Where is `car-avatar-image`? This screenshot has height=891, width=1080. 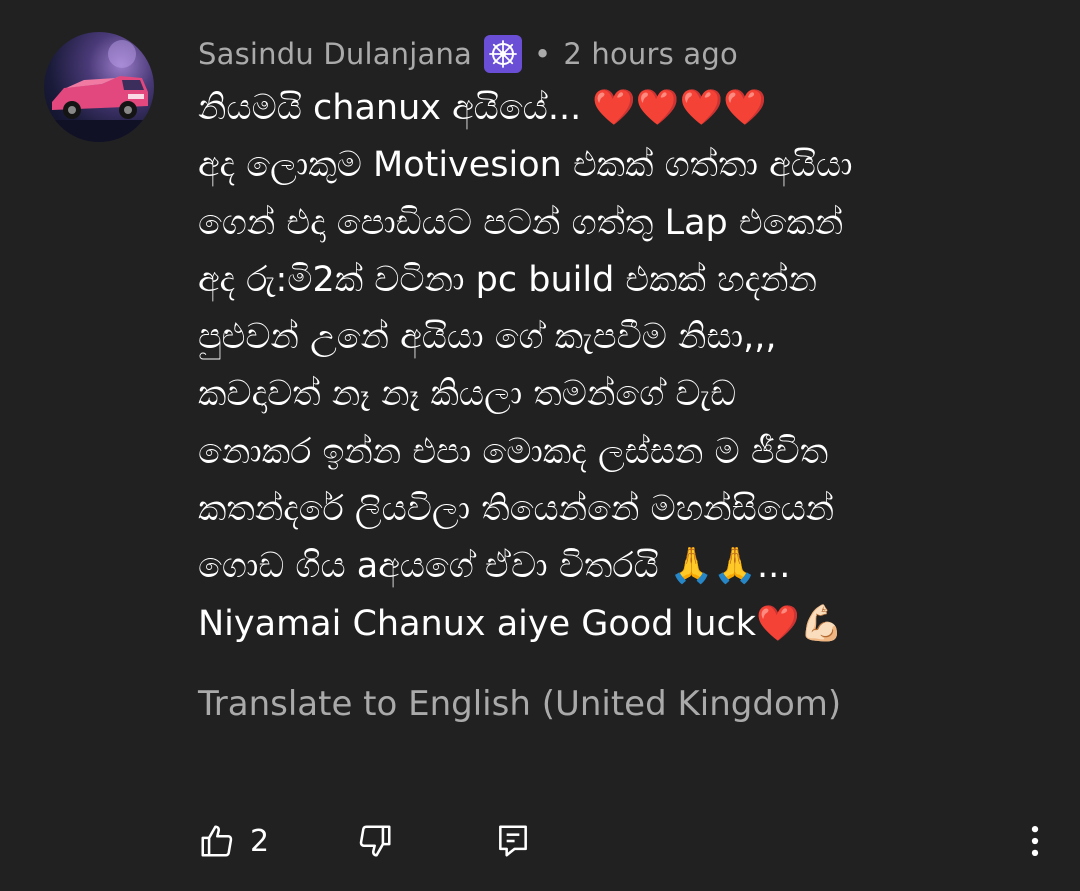 car-avatar-image is located at coordinates (99, 91).